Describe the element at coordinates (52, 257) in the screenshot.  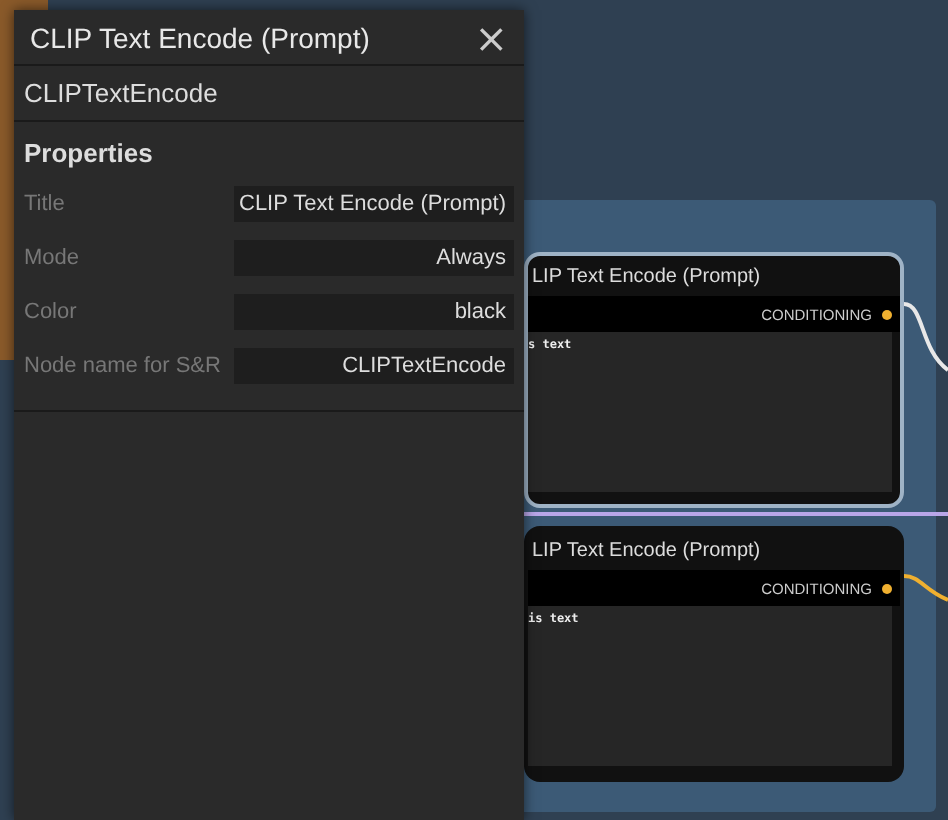
I see `property-label: Mode` at that location.